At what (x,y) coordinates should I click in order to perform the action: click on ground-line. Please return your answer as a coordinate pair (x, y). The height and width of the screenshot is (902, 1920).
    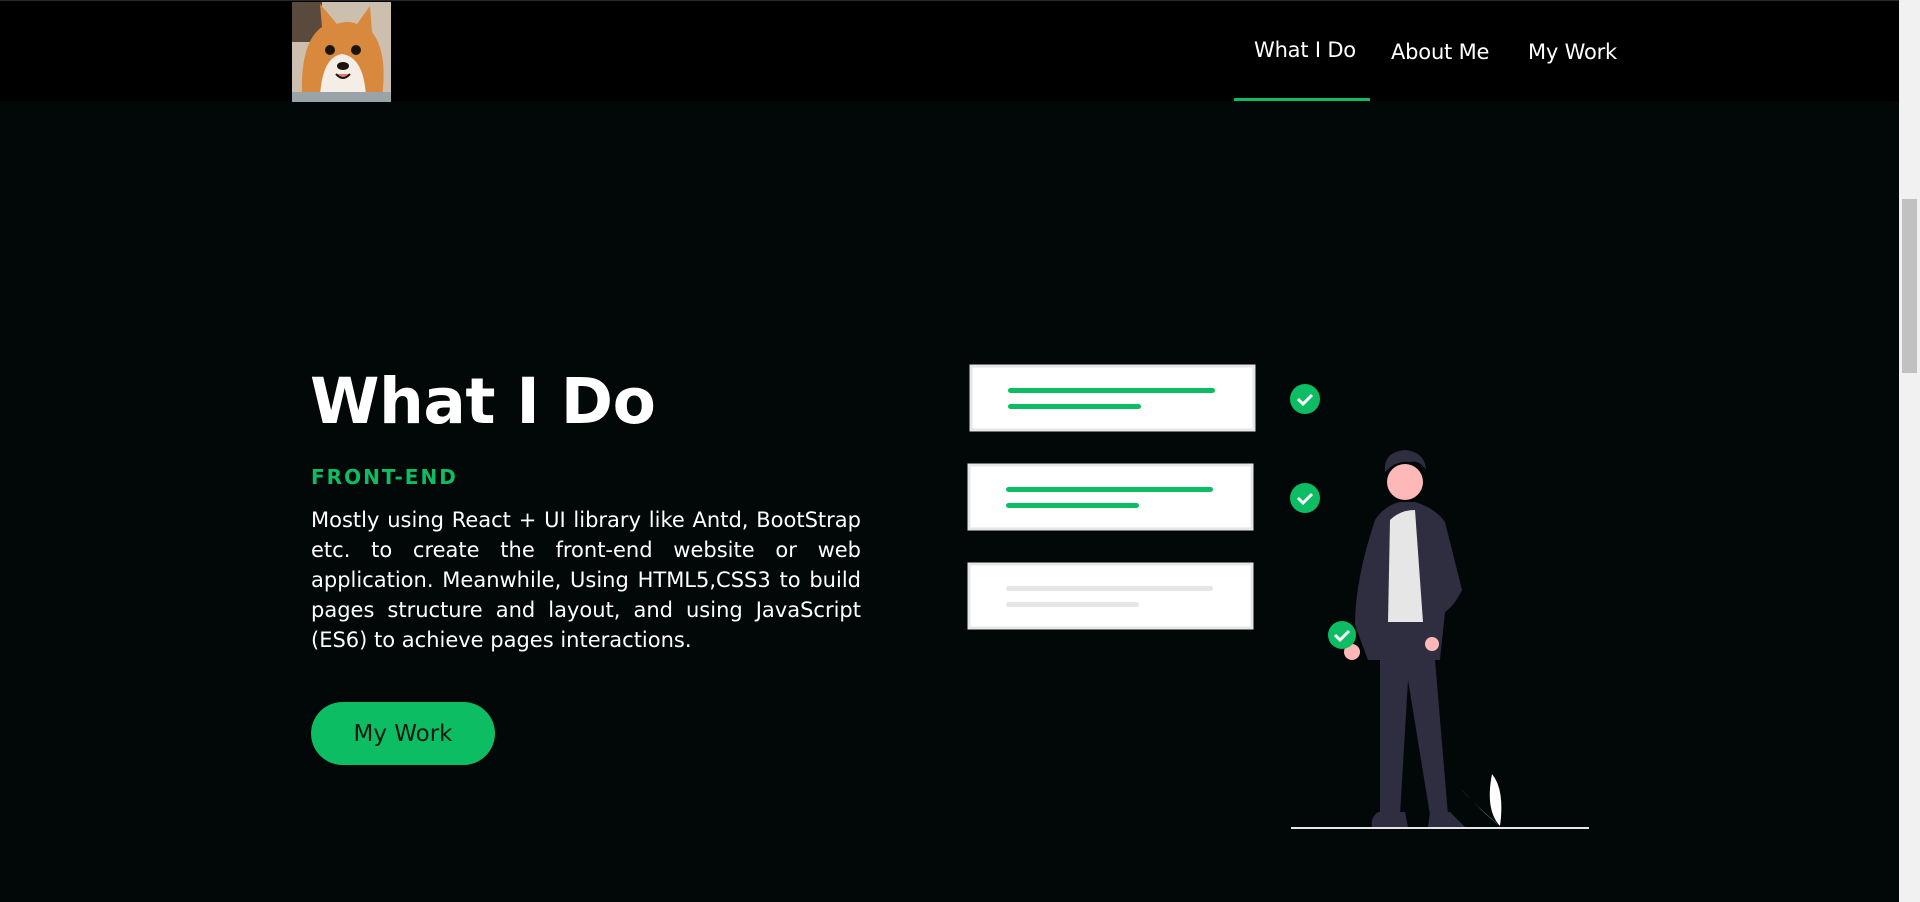
    Looking at the image, I should click on (1440, 828).